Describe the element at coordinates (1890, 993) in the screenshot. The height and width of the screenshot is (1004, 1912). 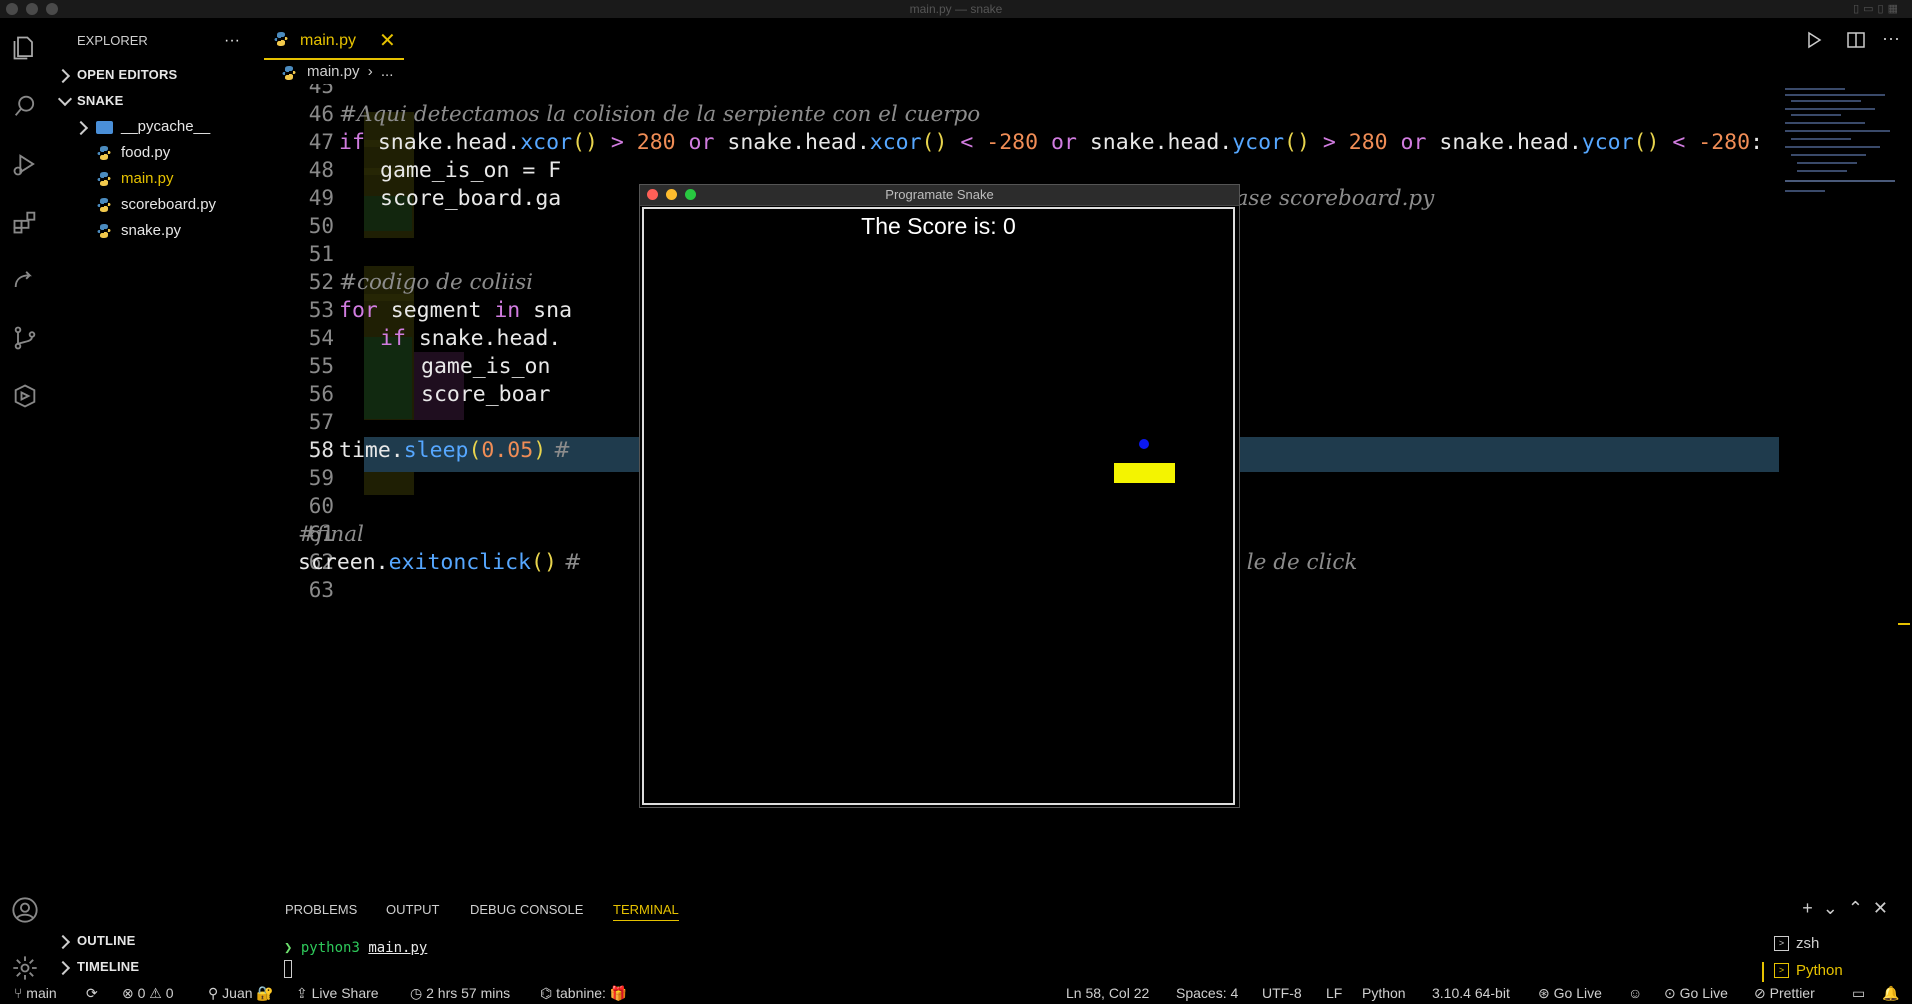
I see `notifications-bell-icon: 🔔` at that location.